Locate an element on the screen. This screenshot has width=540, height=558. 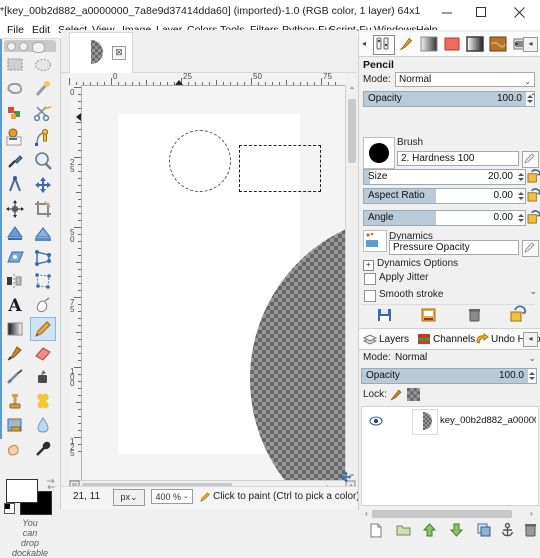
angle-spinner is located at coordinates (521, 218).